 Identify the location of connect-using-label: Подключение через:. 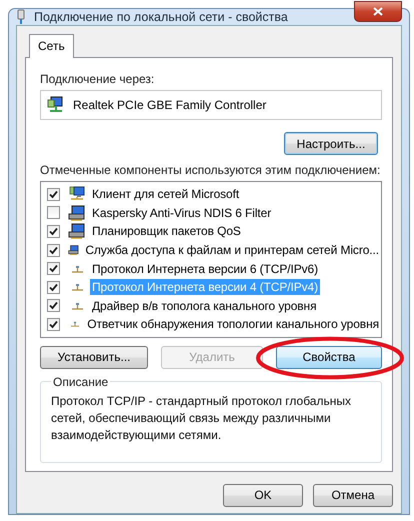
(98, 79).